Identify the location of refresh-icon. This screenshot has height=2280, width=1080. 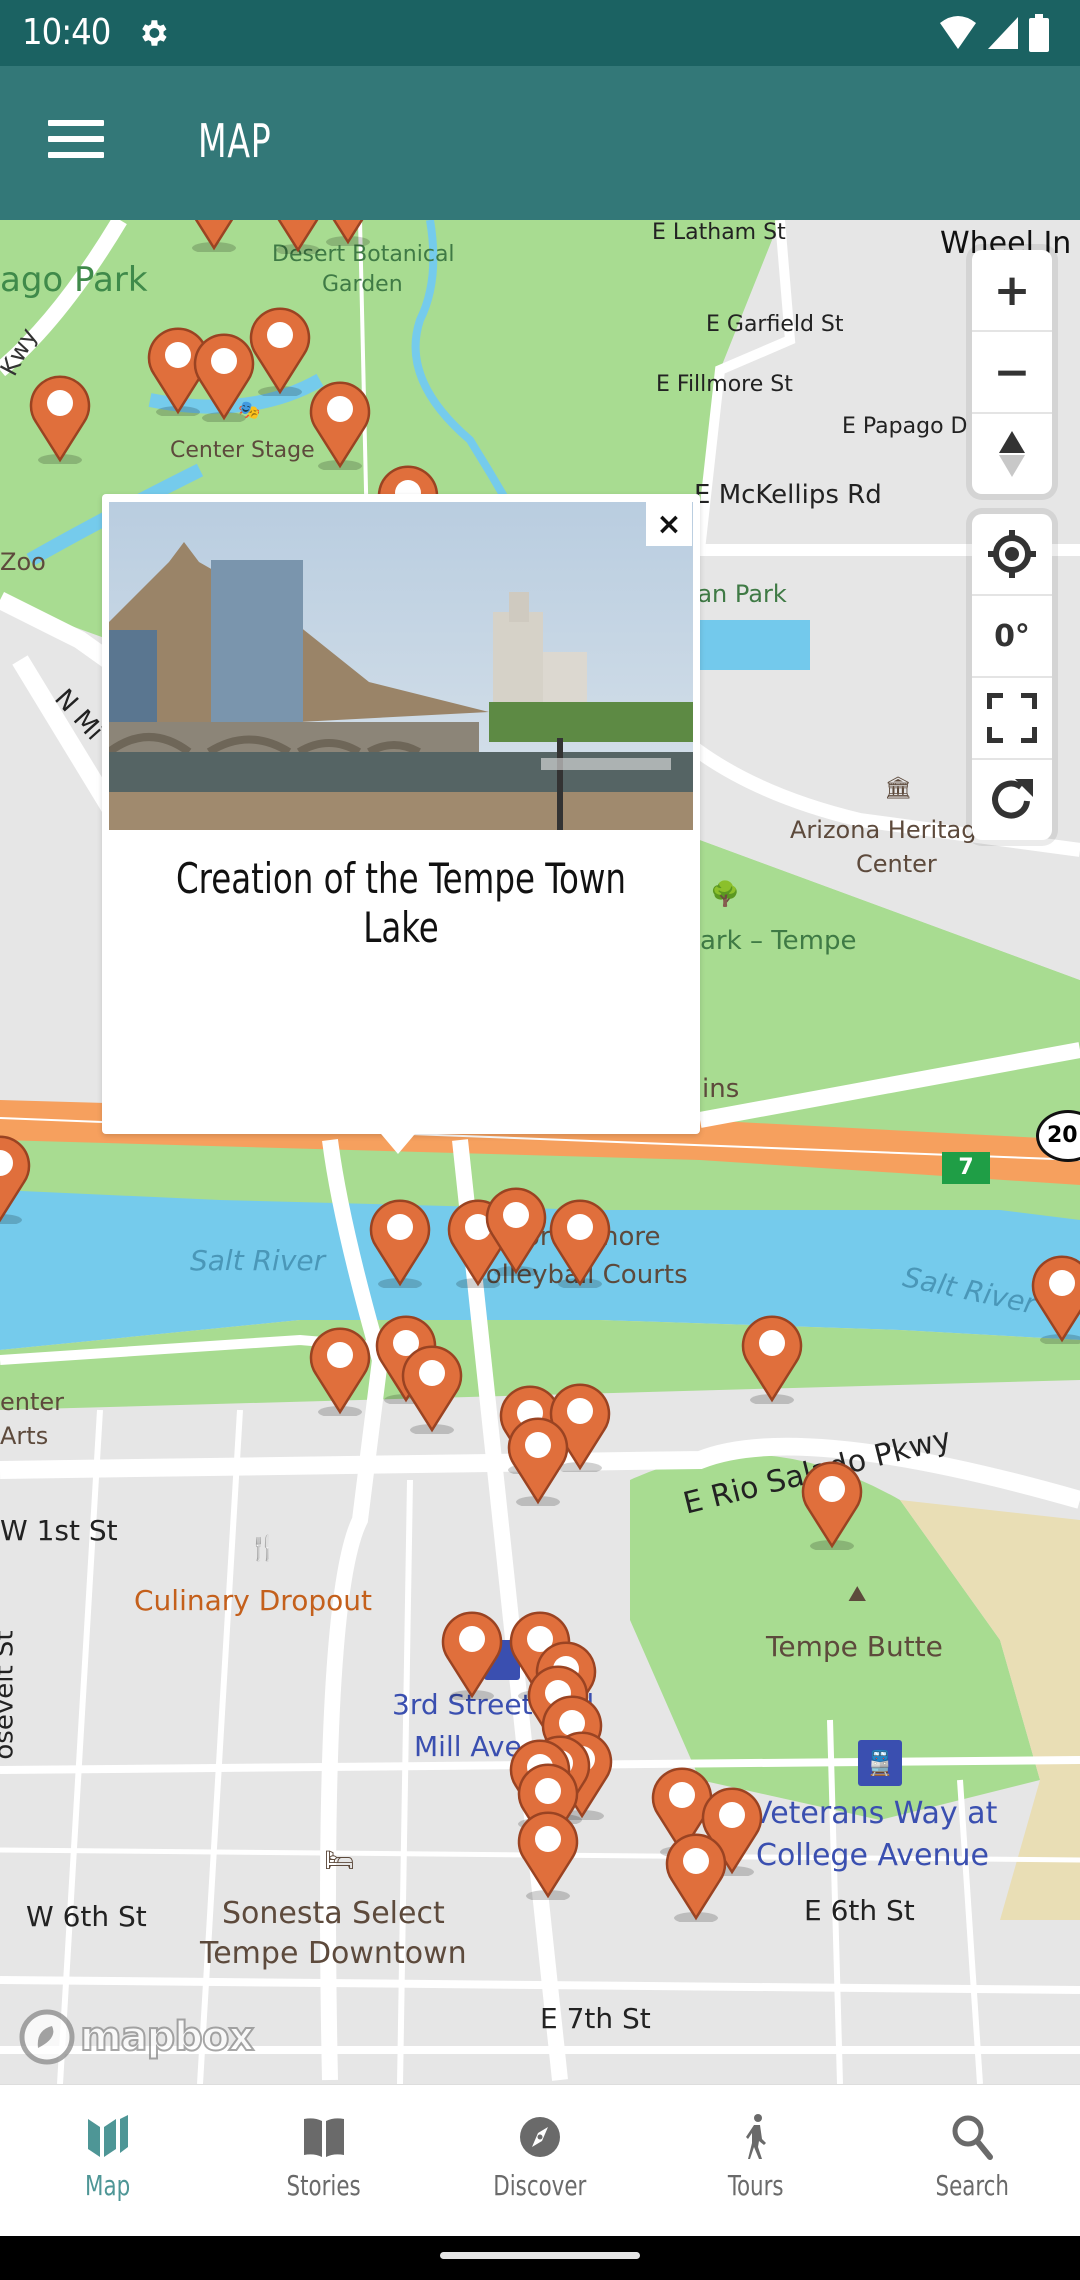
(1012, 799).